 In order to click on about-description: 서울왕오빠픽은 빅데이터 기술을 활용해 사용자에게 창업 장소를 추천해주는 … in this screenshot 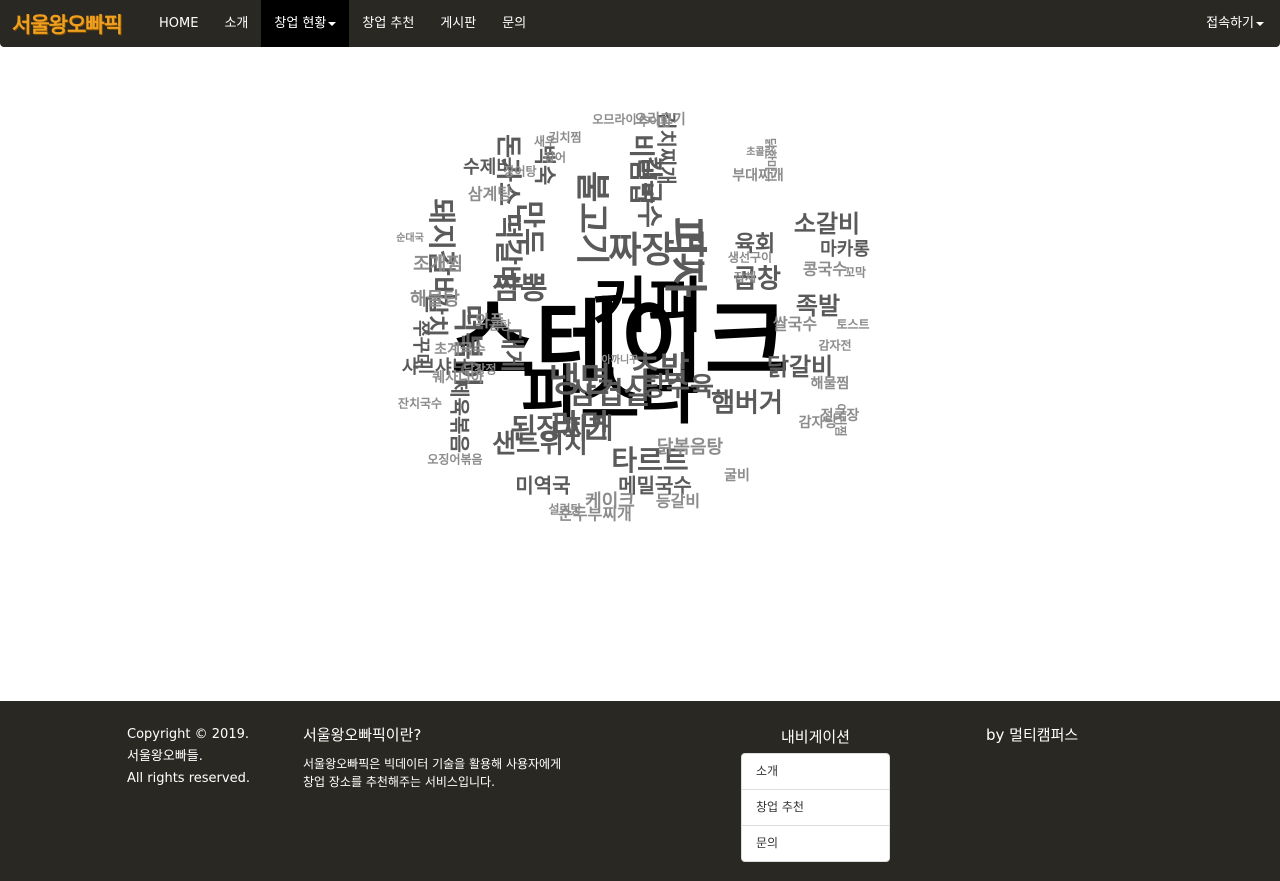, I will do `click(453, 773)`.